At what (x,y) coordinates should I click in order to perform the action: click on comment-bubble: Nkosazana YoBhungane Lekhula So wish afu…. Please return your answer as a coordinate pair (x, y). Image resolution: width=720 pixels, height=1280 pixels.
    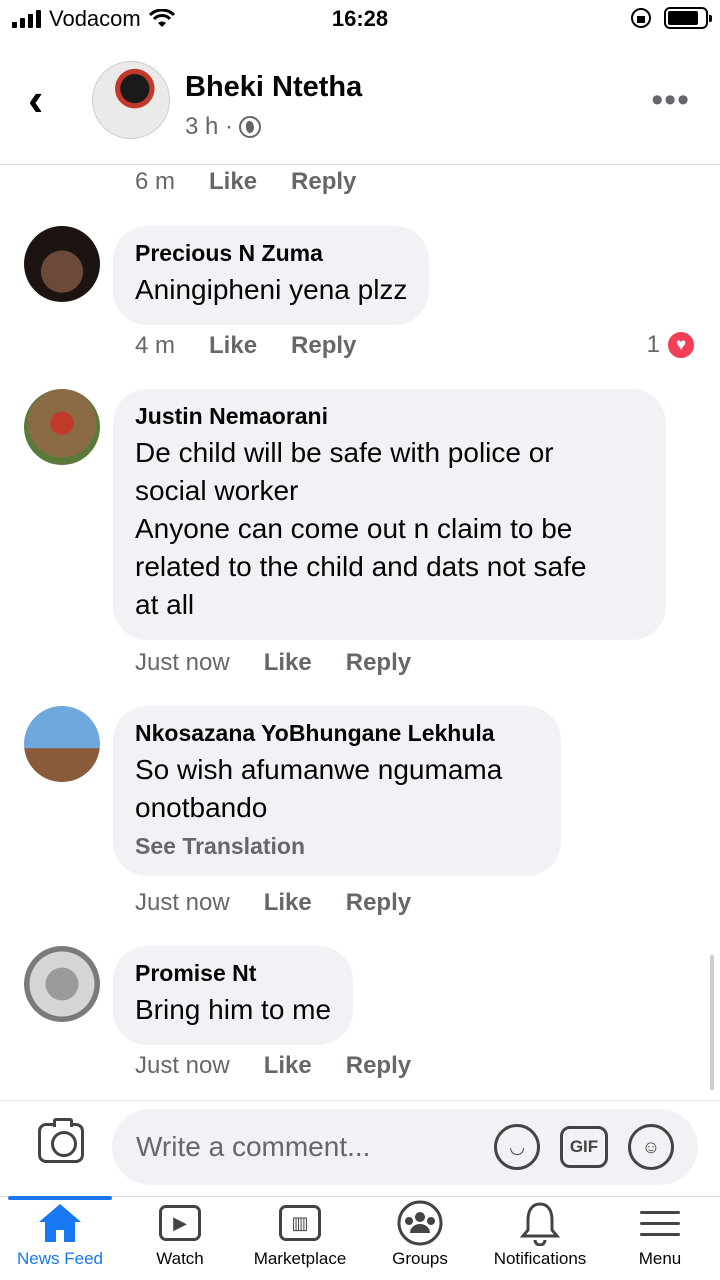
    Looking at the image, I should click on (337, 791).